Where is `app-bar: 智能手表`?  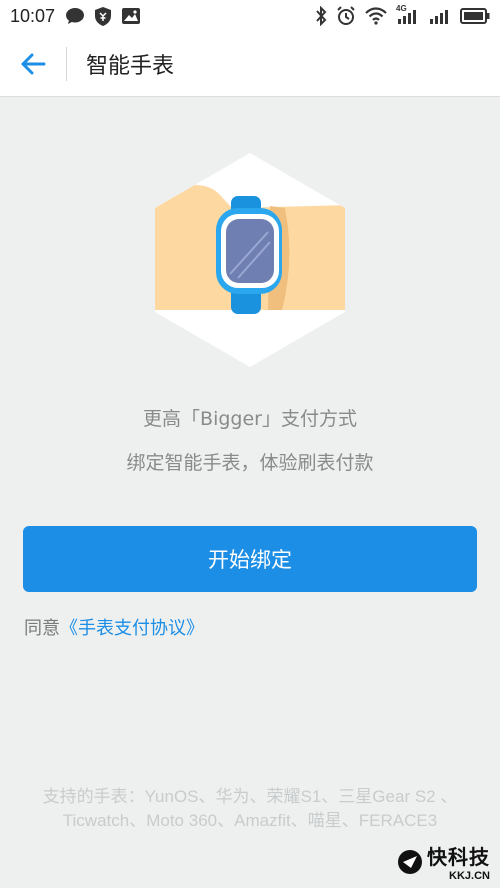 app-bar: 智能手表 is located at coordinates (250, 64).